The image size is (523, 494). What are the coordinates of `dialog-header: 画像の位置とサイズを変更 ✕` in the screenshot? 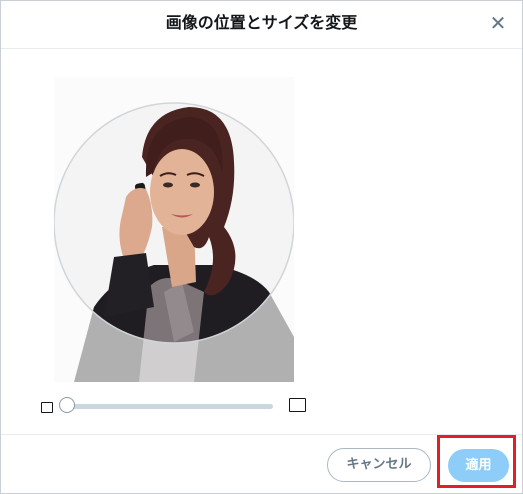 It's located at (261, 25).